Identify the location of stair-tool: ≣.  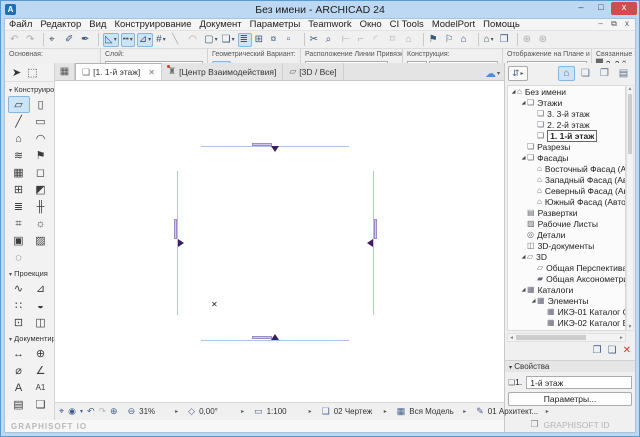
(19, 206).